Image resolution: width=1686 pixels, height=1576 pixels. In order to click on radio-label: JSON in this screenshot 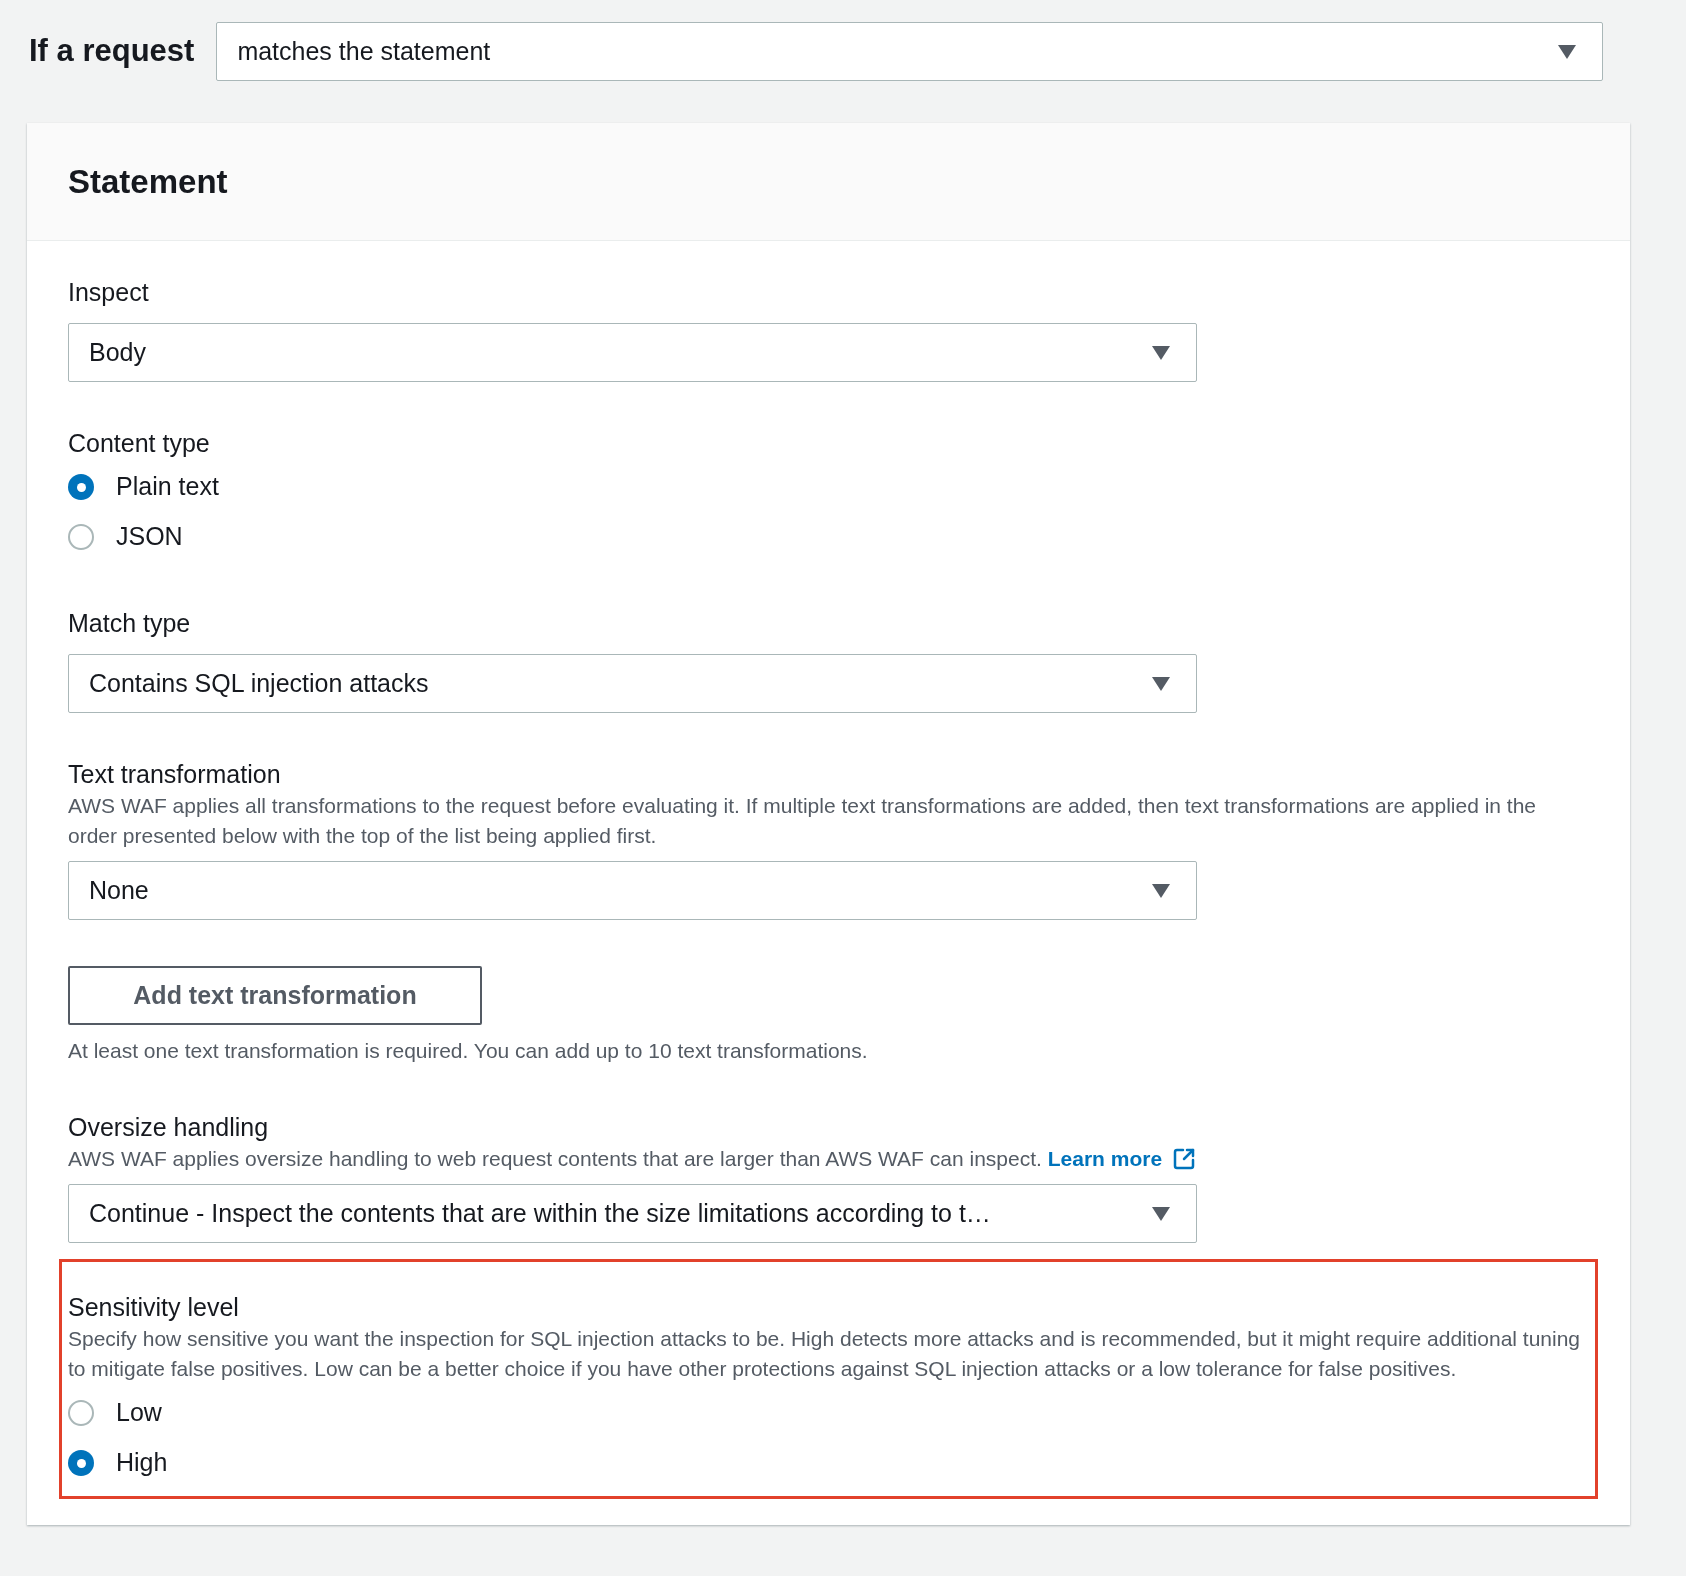, I will do `click(149, 537)`.